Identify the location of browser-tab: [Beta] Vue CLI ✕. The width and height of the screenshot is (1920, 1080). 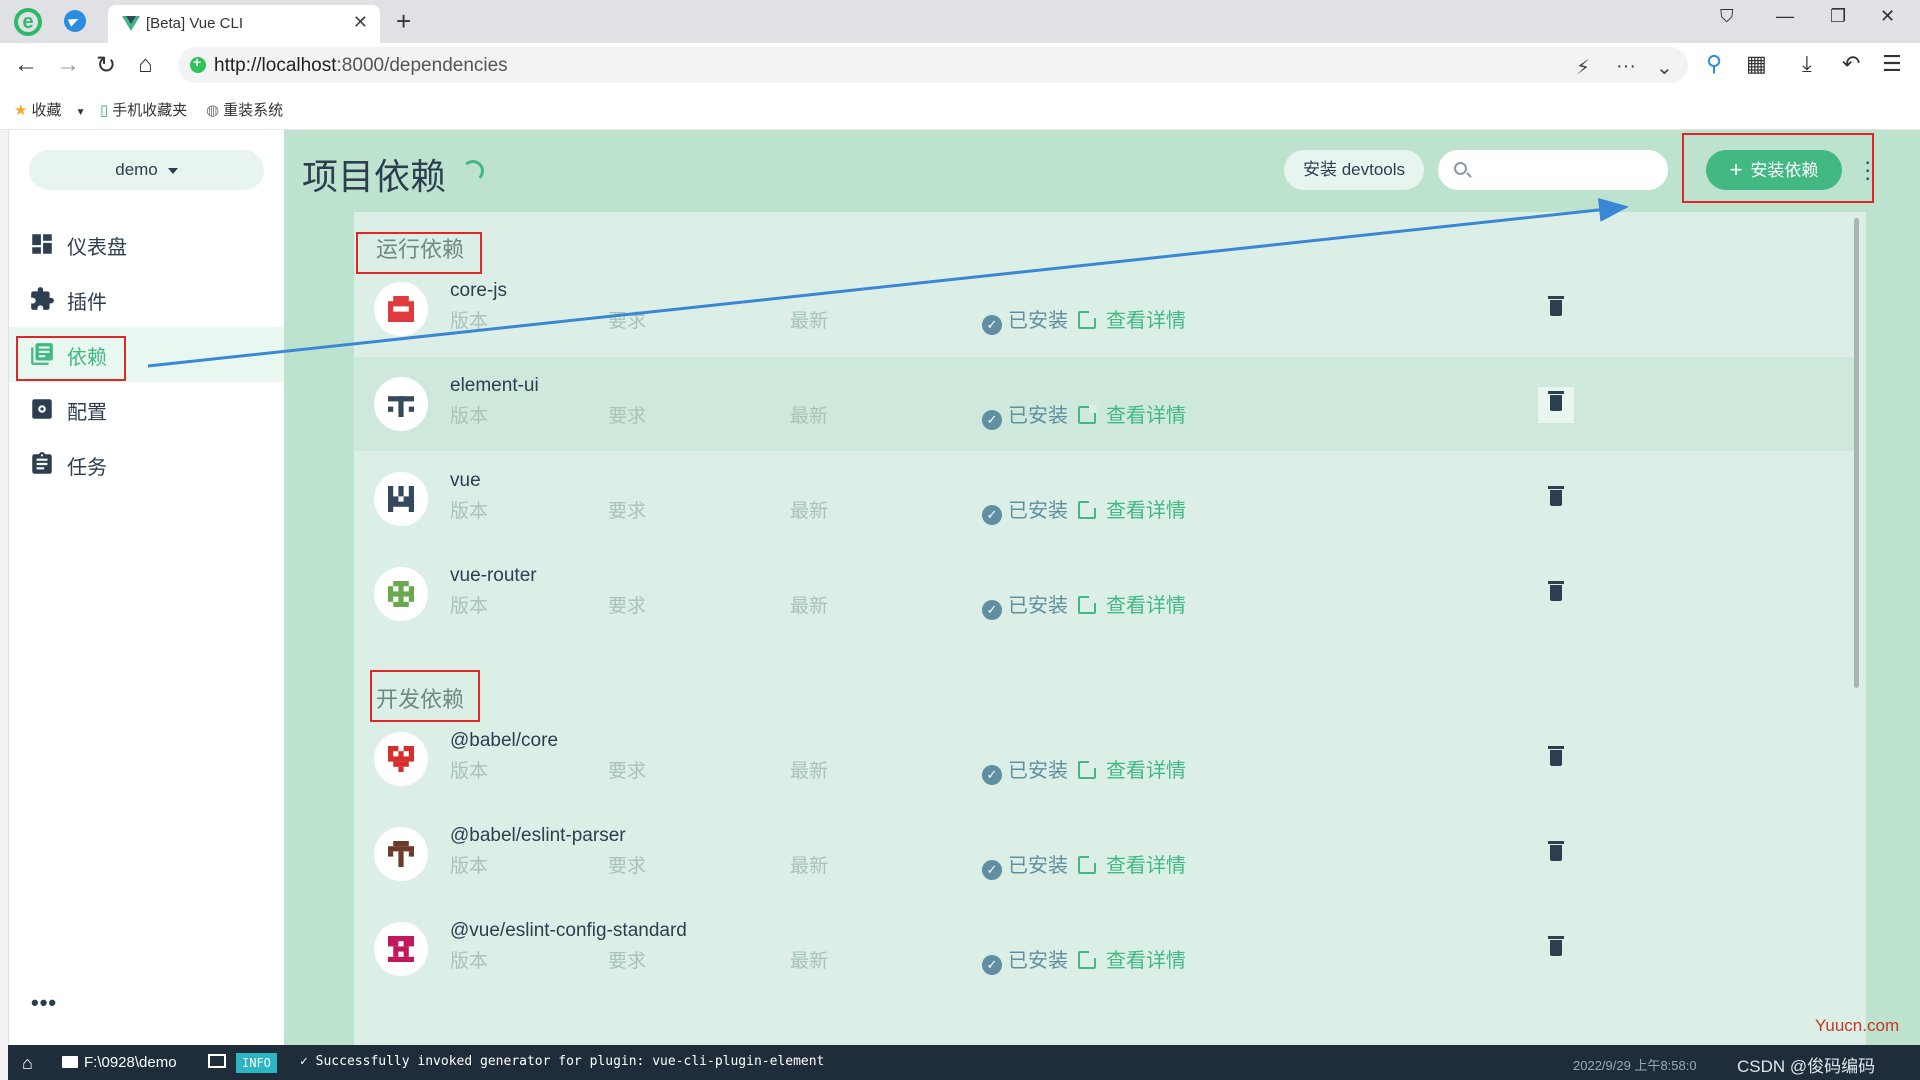
(244, 24).